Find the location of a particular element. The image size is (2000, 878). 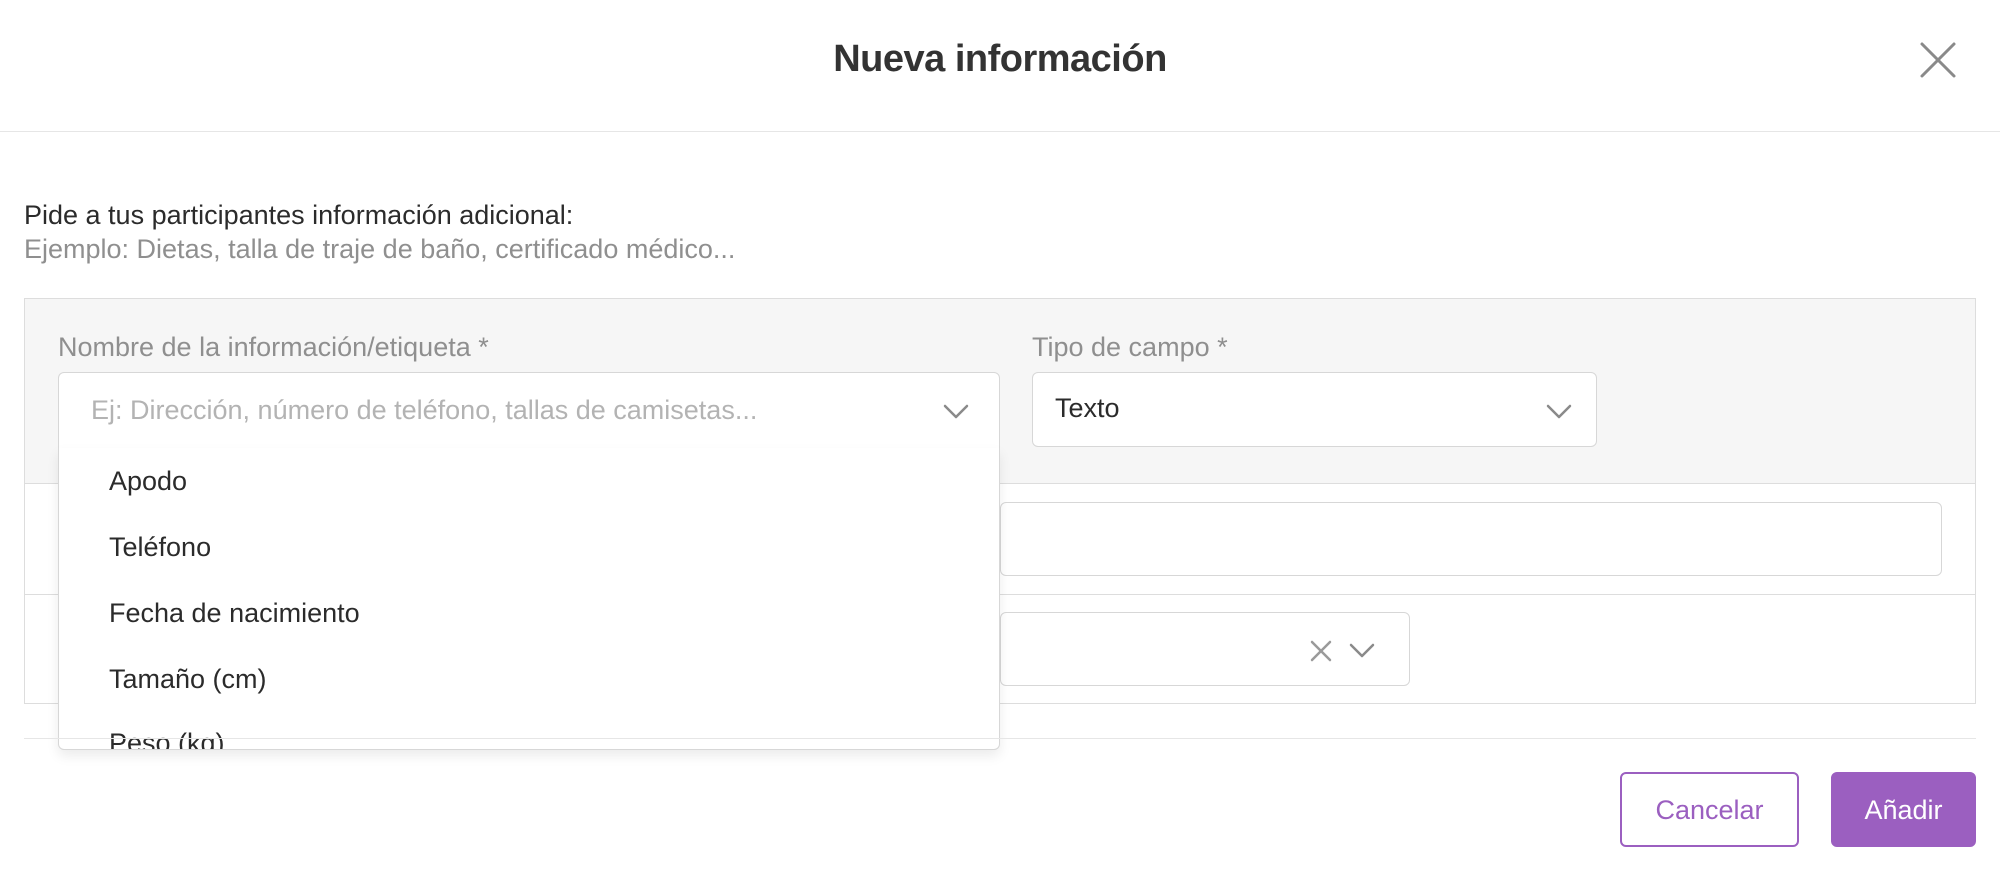

name-field-label: Nombre de la información/etiqueta * is located at coordinates (273, 347).